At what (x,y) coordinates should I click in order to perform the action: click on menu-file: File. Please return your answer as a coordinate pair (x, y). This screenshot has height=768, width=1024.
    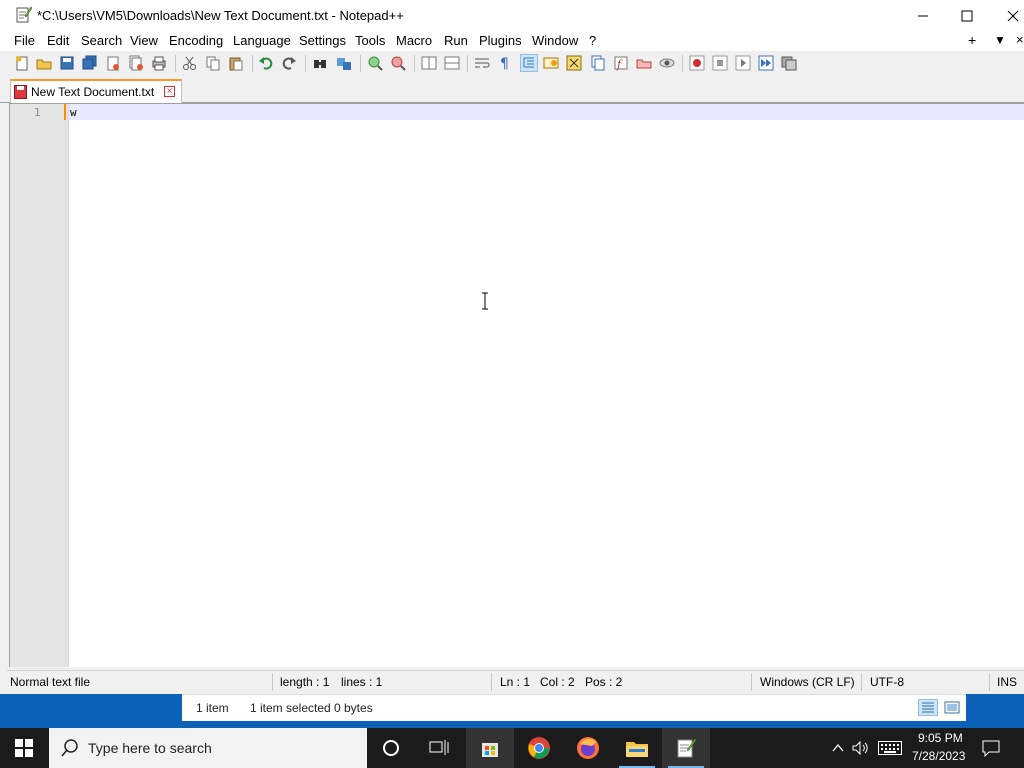
    Looking at the image, I should click on (24, 40).